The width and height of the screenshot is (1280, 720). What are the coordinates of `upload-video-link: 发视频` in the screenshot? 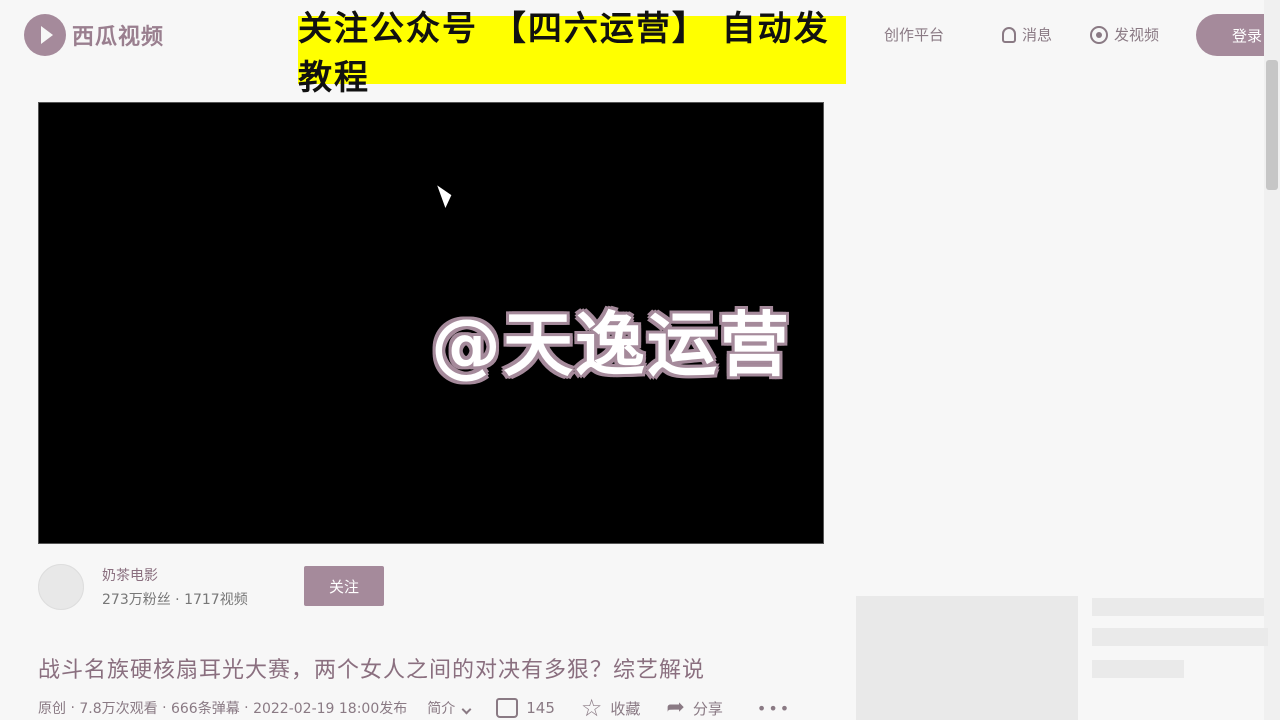 It's located at (1124, 34).